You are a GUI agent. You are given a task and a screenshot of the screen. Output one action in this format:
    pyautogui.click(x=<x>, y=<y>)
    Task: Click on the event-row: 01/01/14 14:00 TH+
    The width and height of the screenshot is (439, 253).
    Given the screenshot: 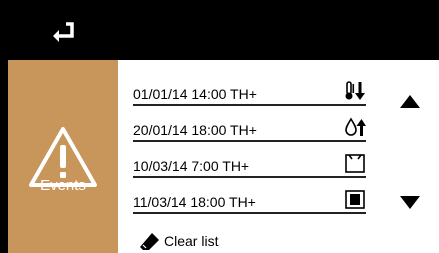 What is the action you would take?
    pyautogui.click(x=249, y=88)
    